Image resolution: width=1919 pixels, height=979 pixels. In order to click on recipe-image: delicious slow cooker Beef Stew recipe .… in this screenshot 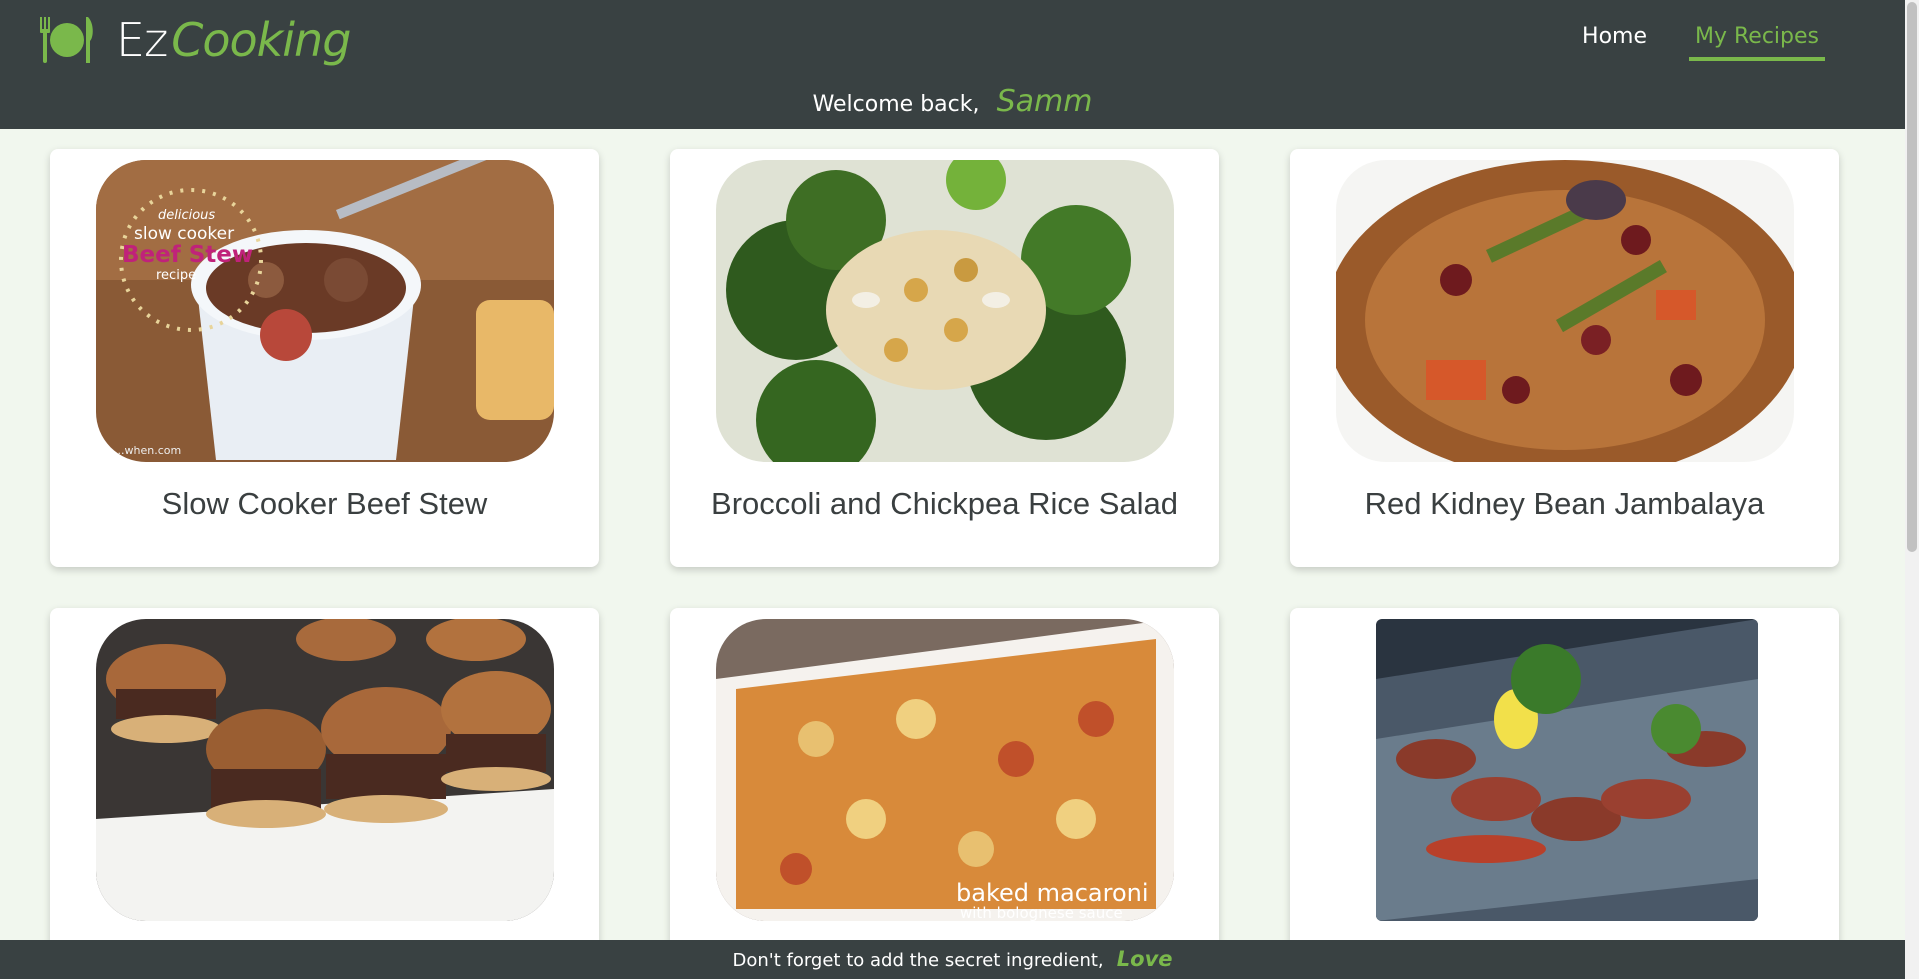, I will do `click(325, 311)`.